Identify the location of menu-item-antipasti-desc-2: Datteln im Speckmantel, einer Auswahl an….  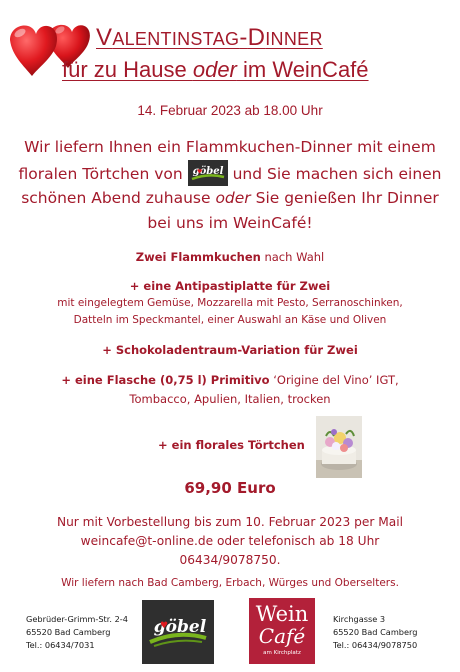
(230, 320).